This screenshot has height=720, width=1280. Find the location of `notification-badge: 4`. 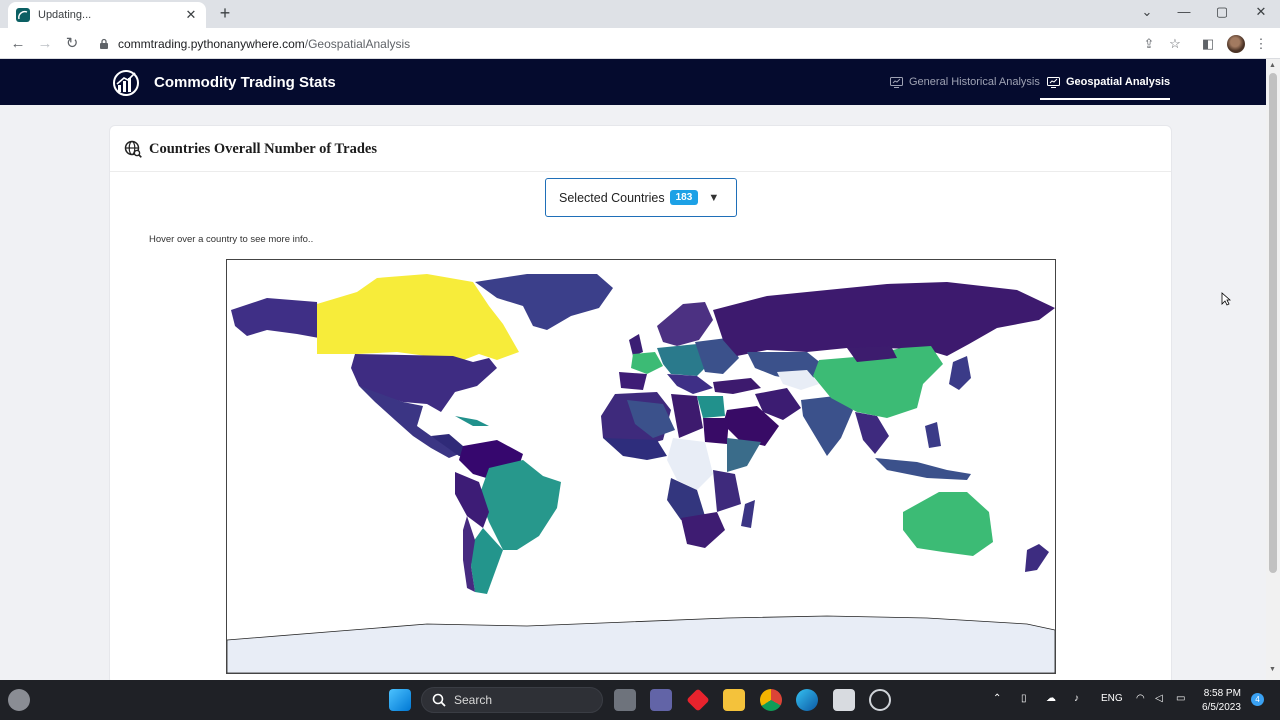

notification-badge: 4 is located at coordinates (1257, 699).